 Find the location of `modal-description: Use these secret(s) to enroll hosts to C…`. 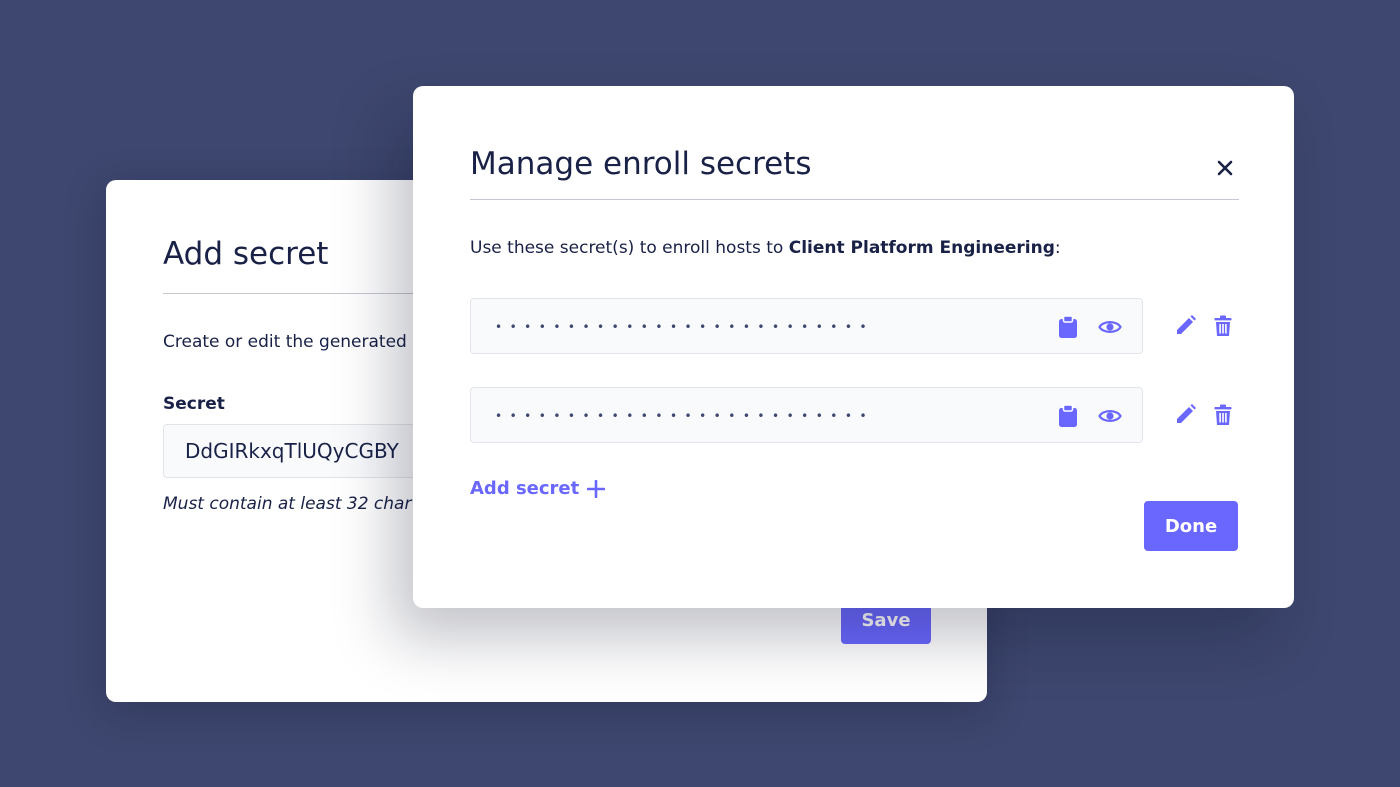

modal-description: Use these secret(s) to enroll hosts to C… is located at coordinates (765, 248).